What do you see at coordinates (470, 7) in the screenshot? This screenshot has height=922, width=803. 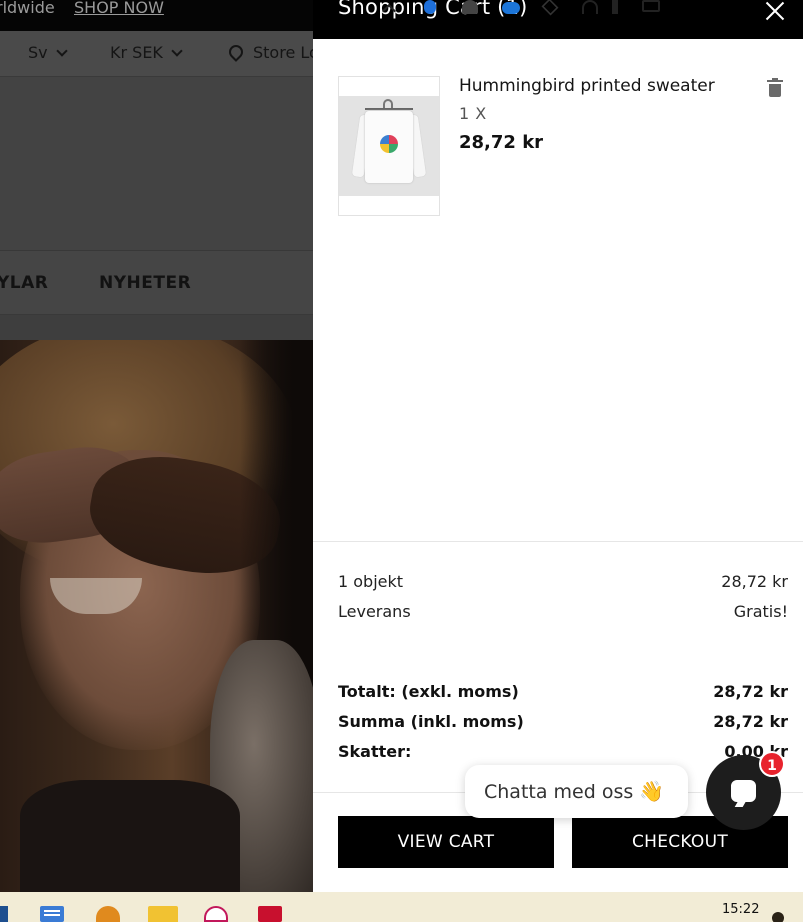 I see `security-icon` at bounding box center [470, 7].